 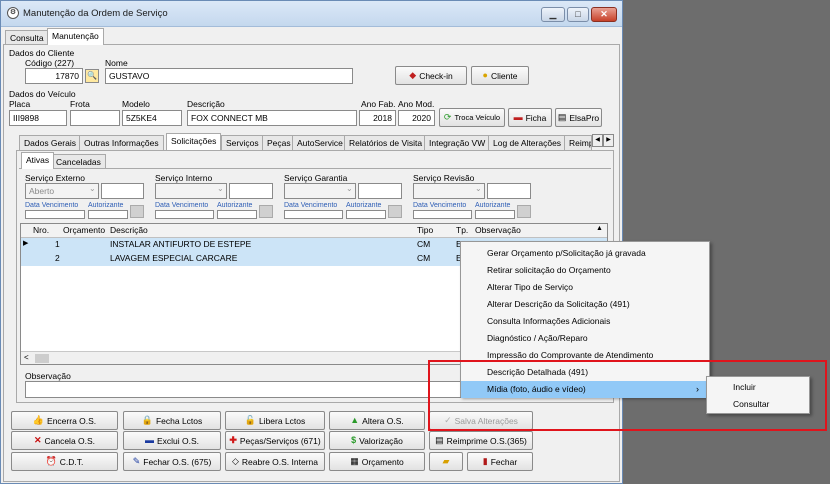 What do you see at coordinates (585, 321) in the screenshot?
I see `menu-consulta-informacoes: Consulta Informações Adicionais` at bounding box center [585, 321].